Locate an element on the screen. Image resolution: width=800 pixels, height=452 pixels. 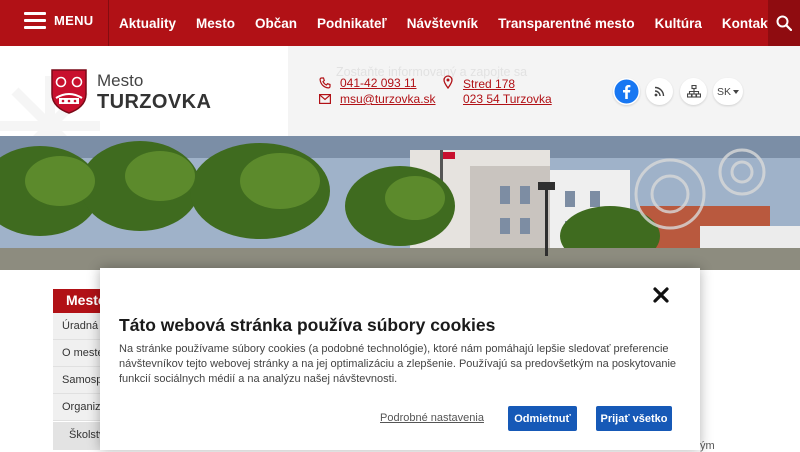
nav-link-podnikatel: Podnikateľ is located at coordinates (352, 23).